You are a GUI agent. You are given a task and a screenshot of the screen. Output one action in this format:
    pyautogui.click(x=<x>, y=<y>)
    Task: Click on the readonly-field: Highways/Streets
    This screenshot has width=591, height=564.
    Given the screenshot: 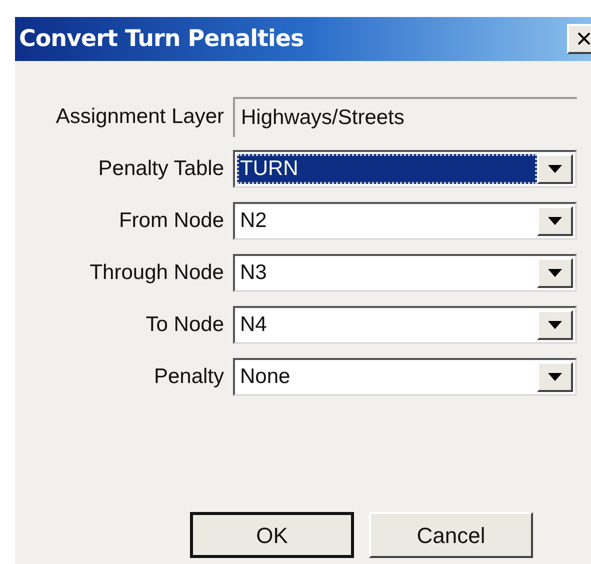 What is the action you would take?
    pyautogui.click(x=405, y=117)
    